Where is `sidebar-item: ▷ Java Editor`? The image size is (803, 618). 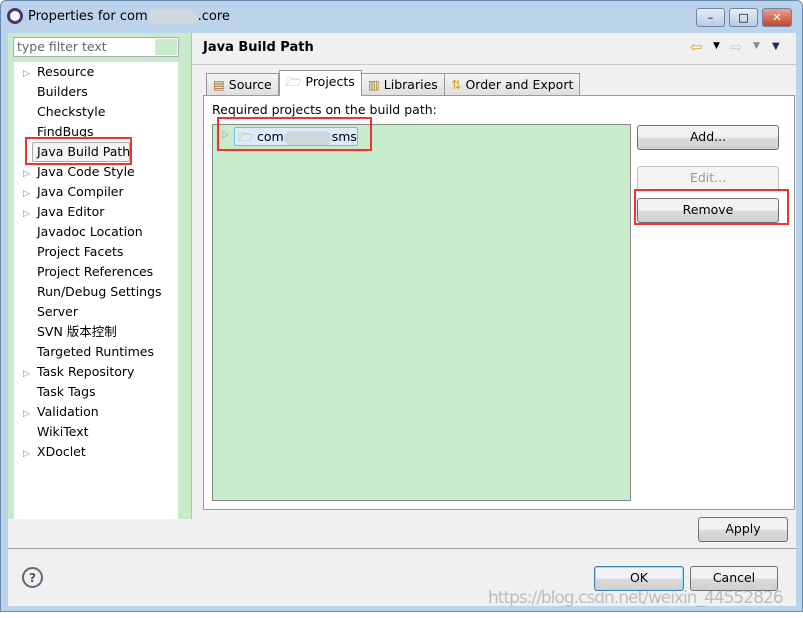 sidebar-item: ▷ Java Editor is located at coordinates (63, 213).